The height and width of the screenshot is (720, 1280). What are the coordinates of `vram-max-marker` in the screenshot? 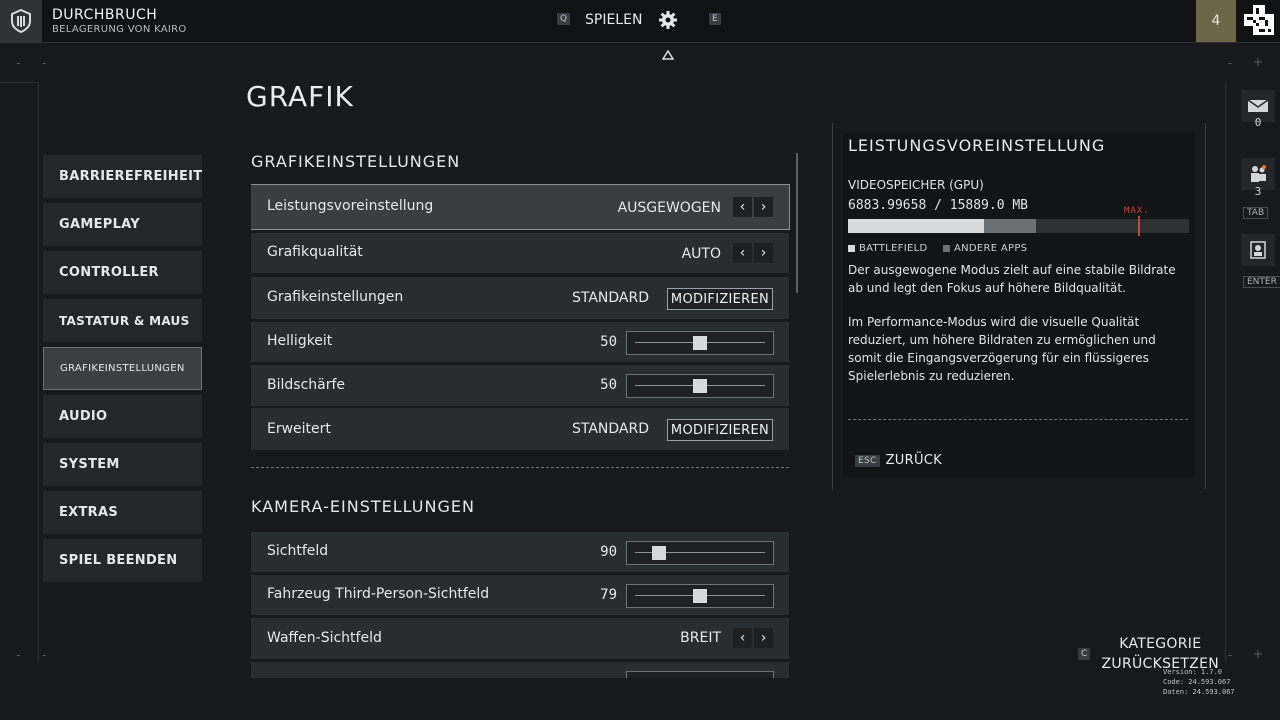 It's located at (1138, 226).